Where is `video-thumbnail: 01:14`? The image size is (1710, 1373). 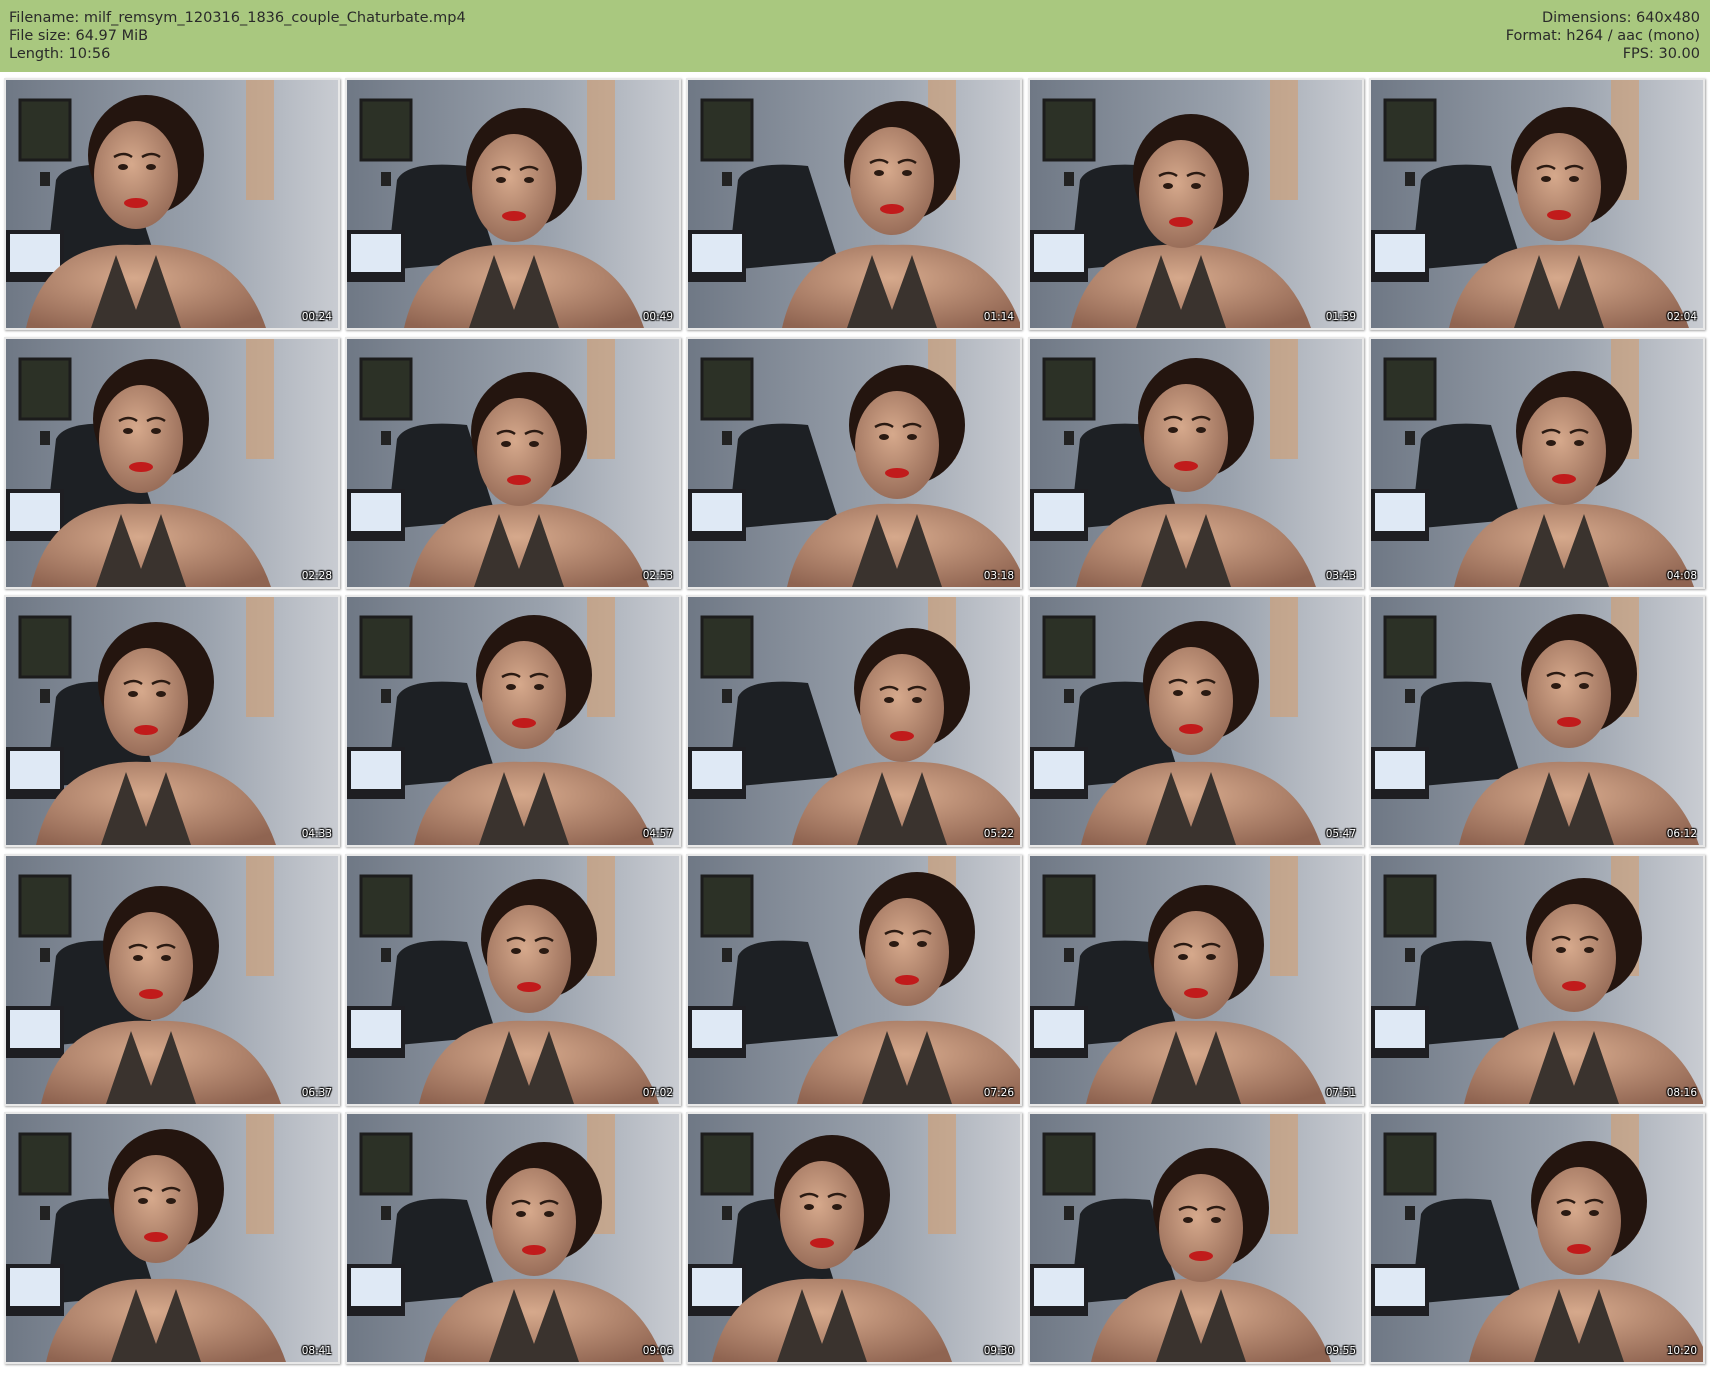
video-thumbnail: 01:14 is located at coordinates (854, 204).